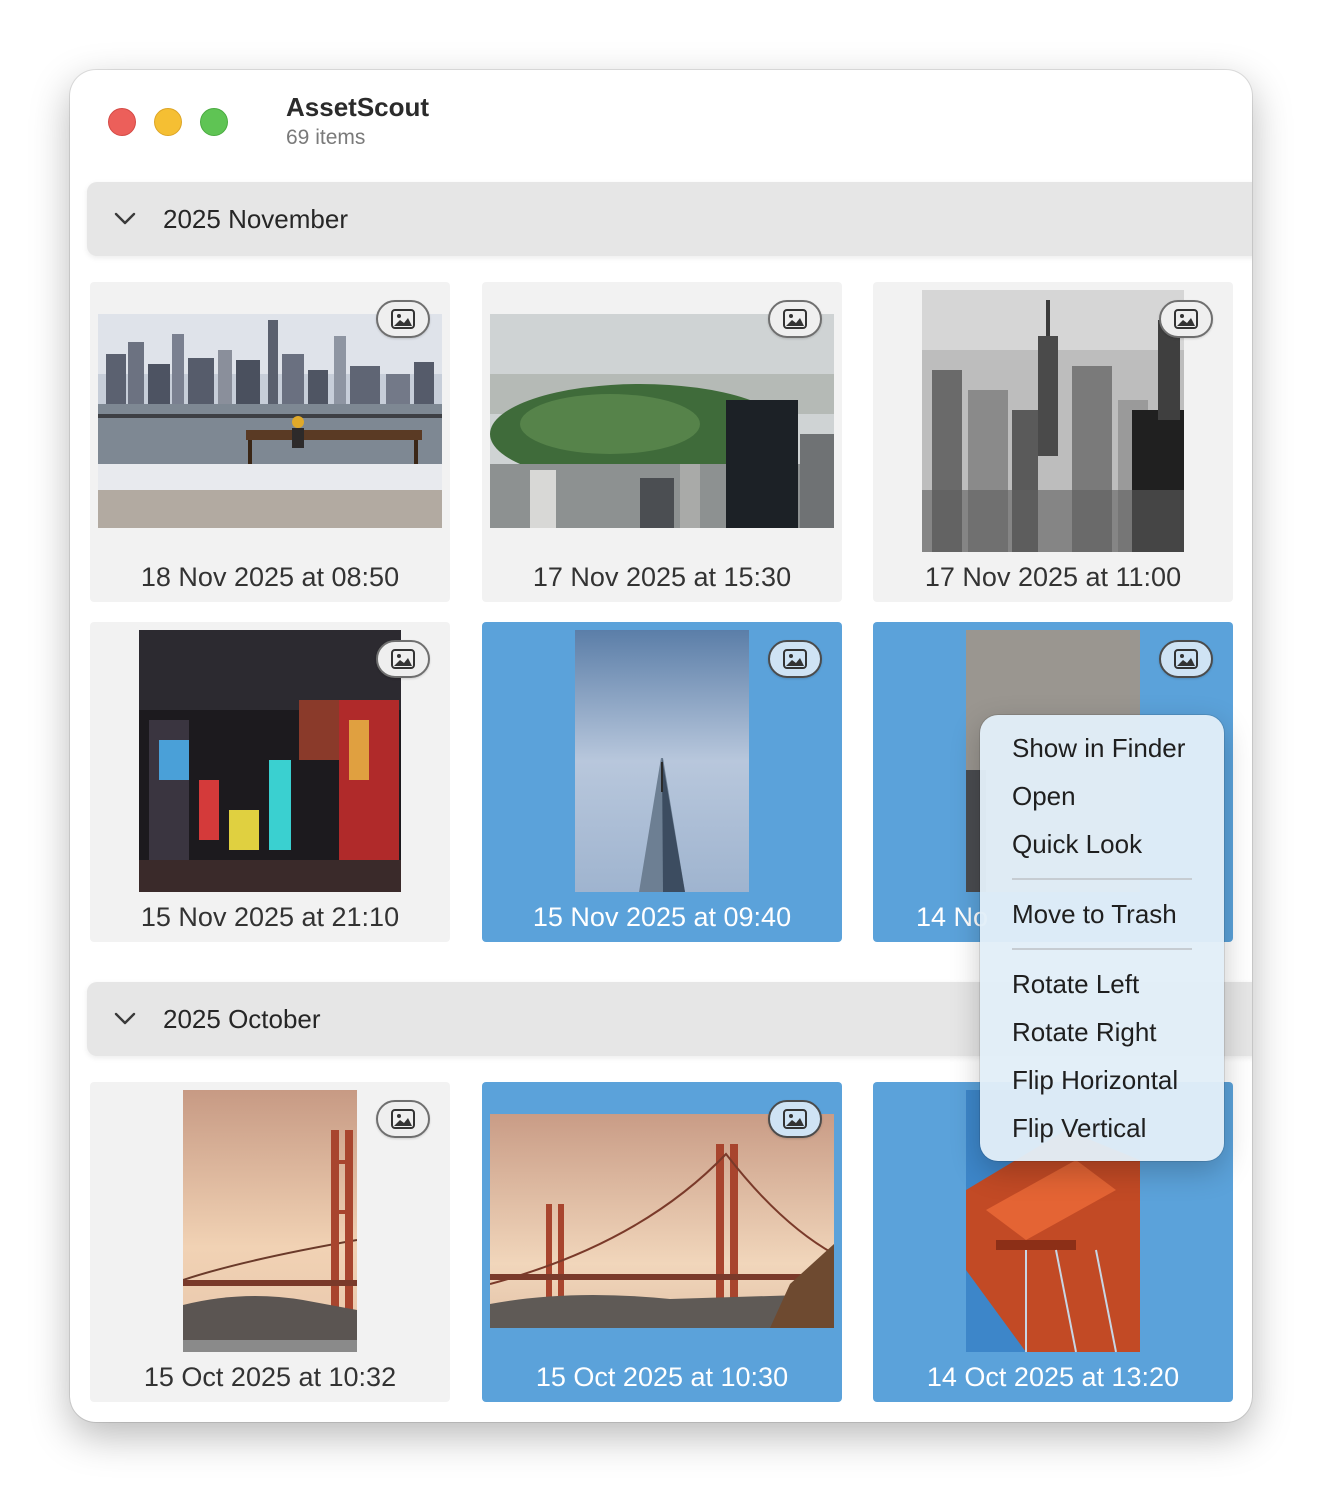 This screenshot has height=1492, width=1322. I want to click on photo-card-selected: 15 Nov 2025 at 09:40, so click(662, 782).